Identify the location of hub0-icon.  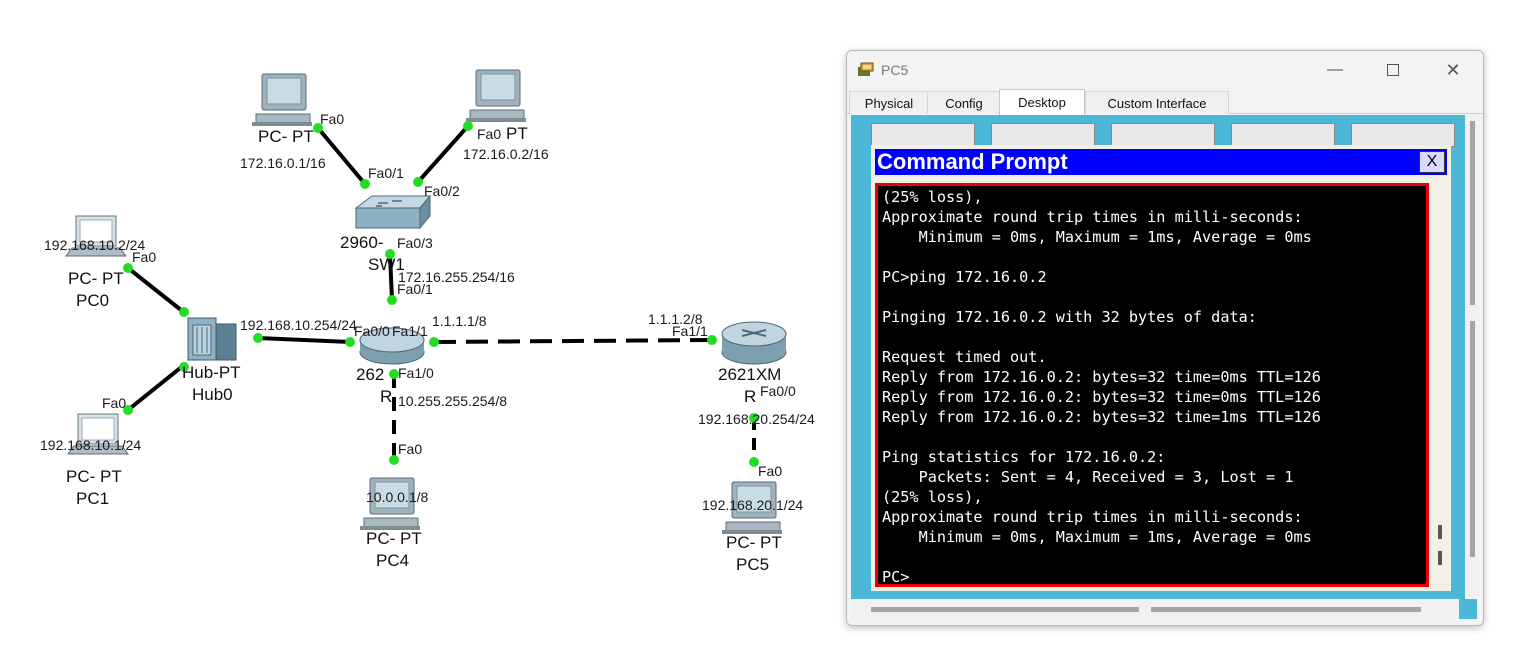
(212, 339).